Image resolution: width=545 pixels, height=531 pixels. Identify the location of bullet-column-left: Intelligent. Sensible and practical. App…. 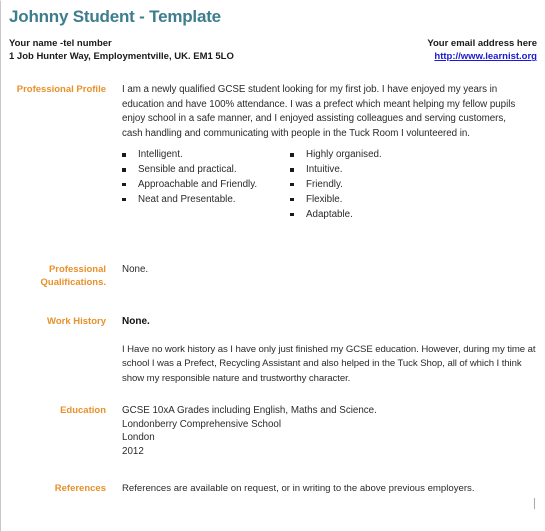
(206, 185).